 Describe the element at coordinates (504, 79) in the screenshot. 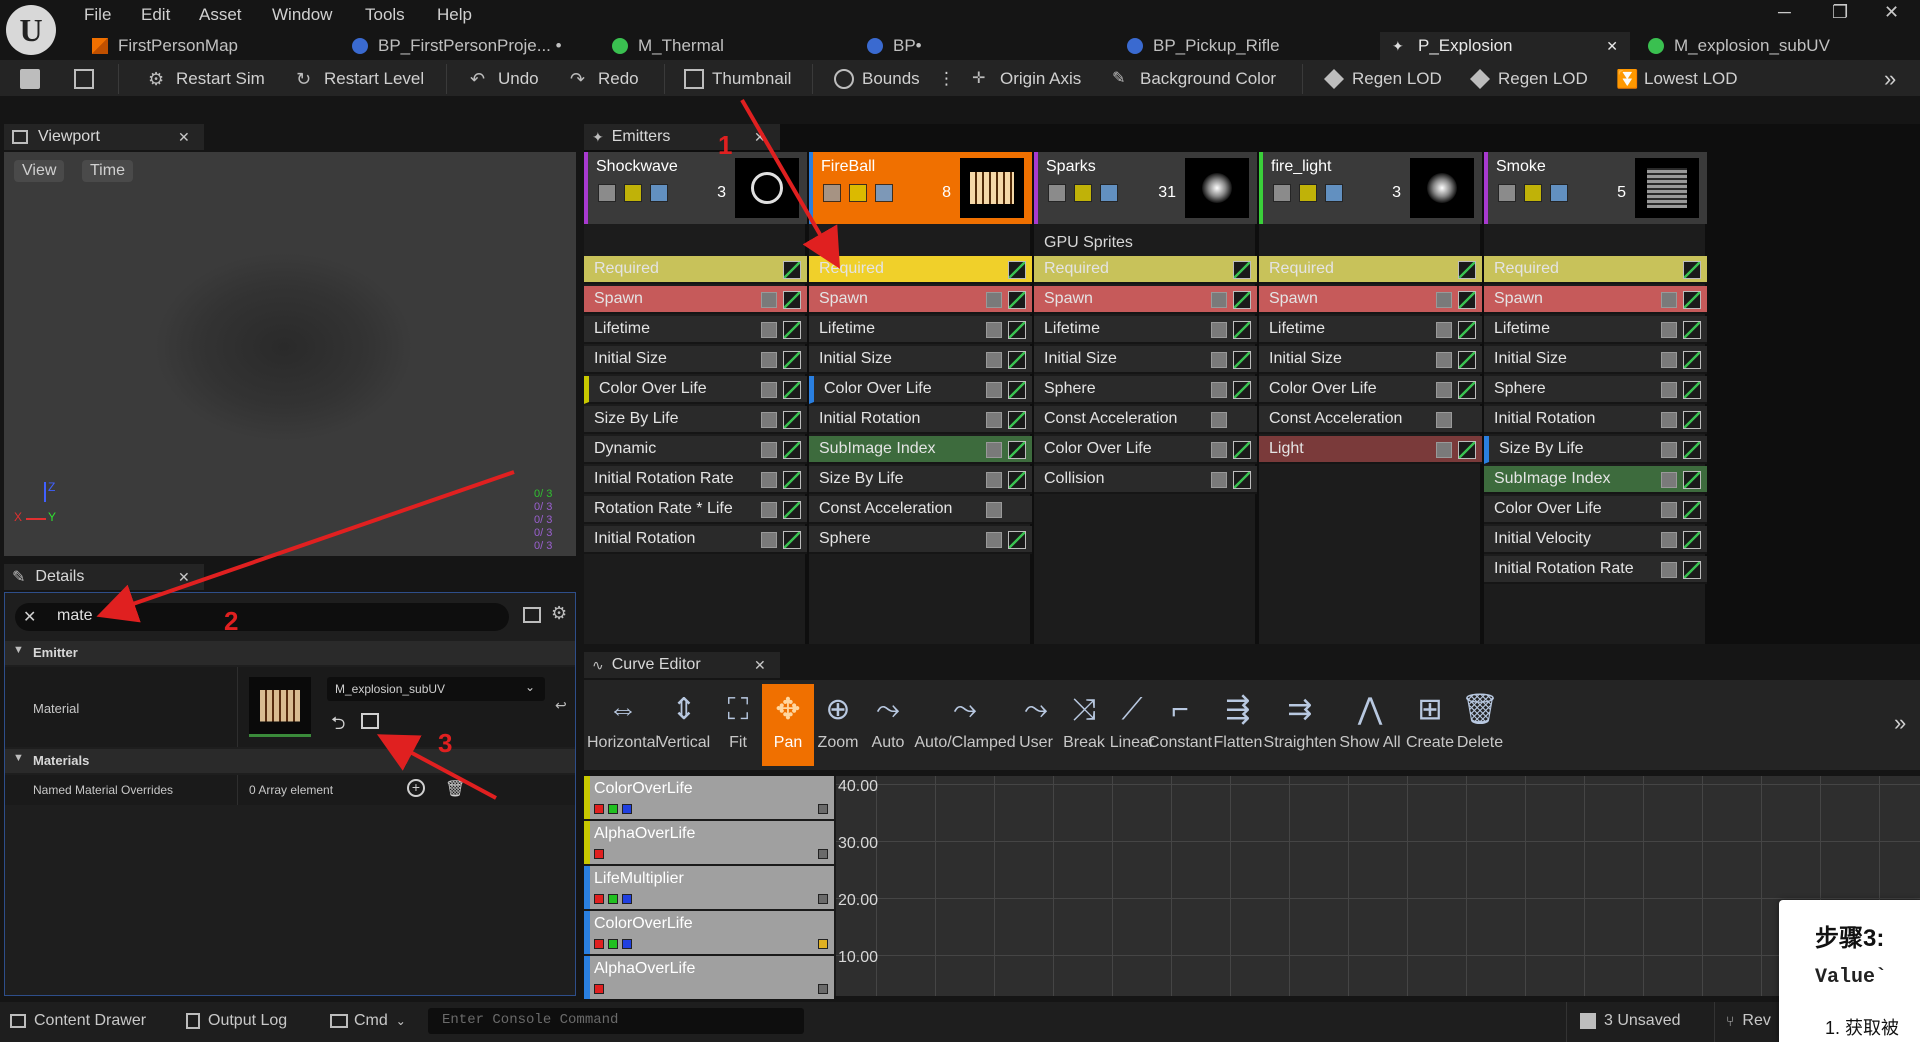

I see `undo-button: ↶ Undo` at that location.